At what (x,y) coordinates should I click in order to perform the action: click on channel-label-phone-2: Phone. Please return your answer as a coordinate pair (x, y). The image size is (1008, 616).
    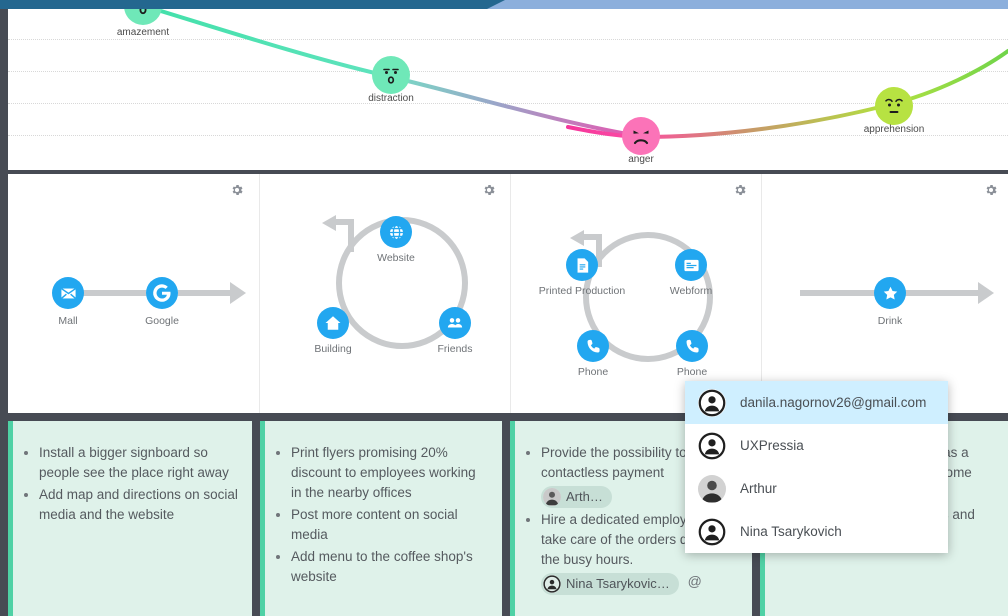
    Looking at the image, I should click on (692, 372).